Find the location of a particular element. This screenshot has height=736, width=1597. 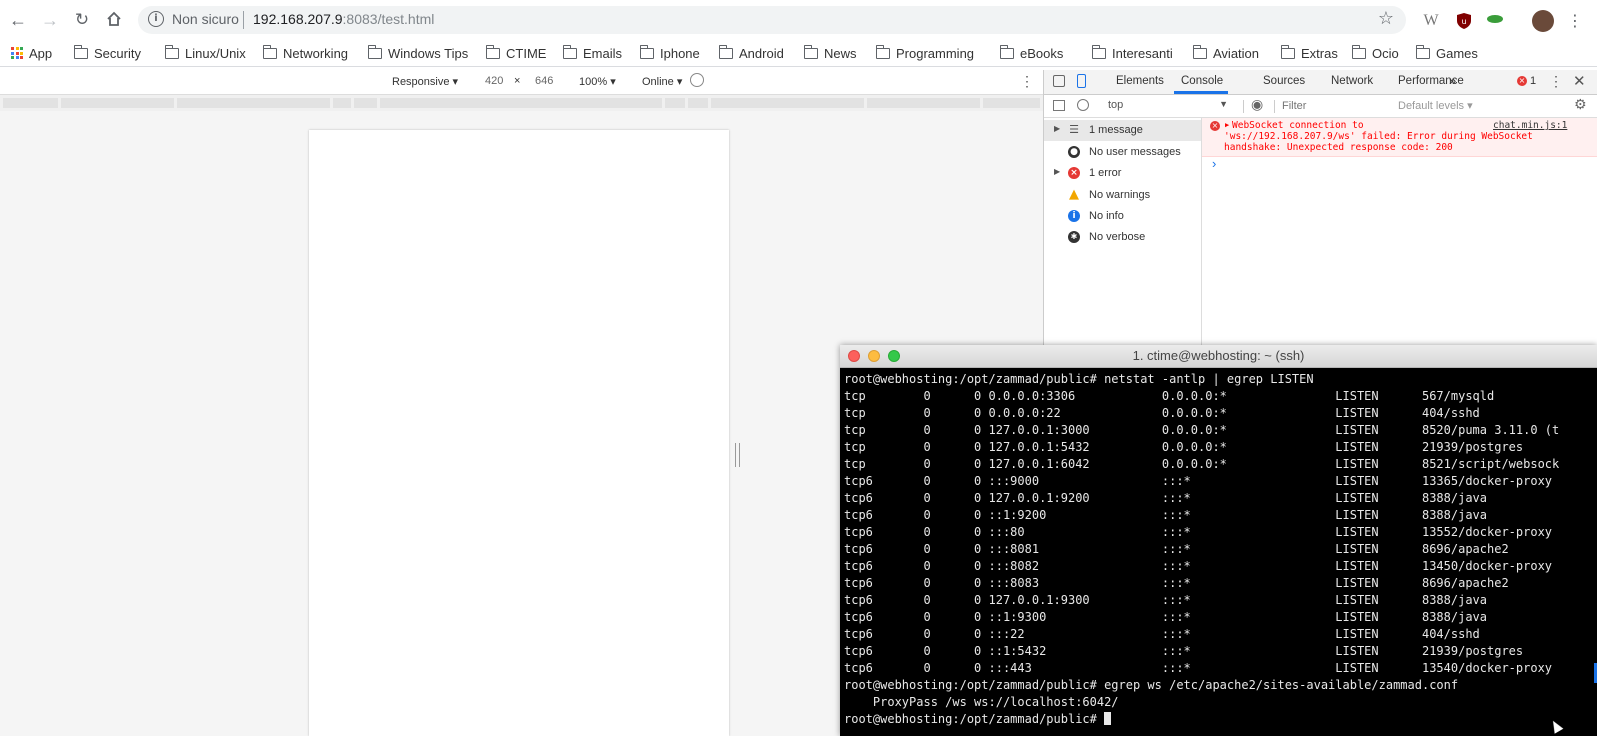

minimize-window-icon is located at coordinates (874, 356).